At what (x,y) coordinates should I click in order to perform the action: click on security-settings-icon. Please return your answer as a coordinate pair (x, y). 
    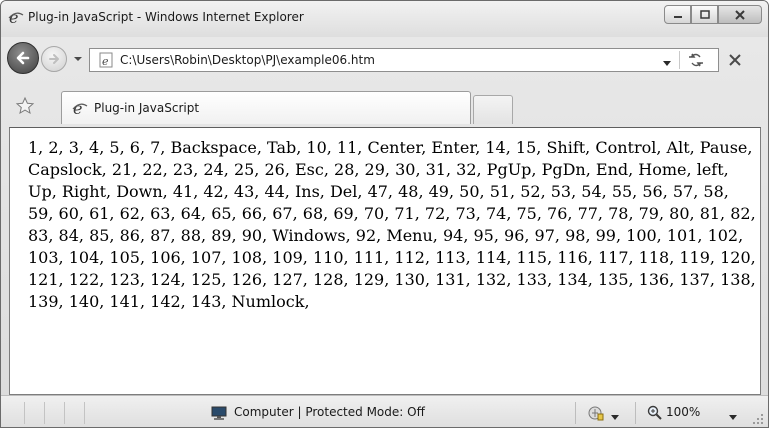
    Looking at the image, I should click on (596, 413).